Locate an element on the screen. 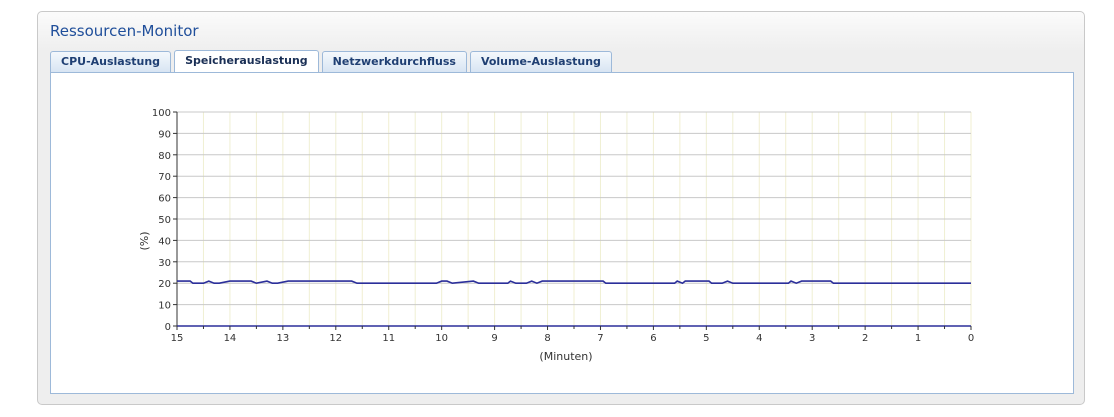 The image size is (1114, 417). x-tick-label: 12 is located at coordinates (335, 338).